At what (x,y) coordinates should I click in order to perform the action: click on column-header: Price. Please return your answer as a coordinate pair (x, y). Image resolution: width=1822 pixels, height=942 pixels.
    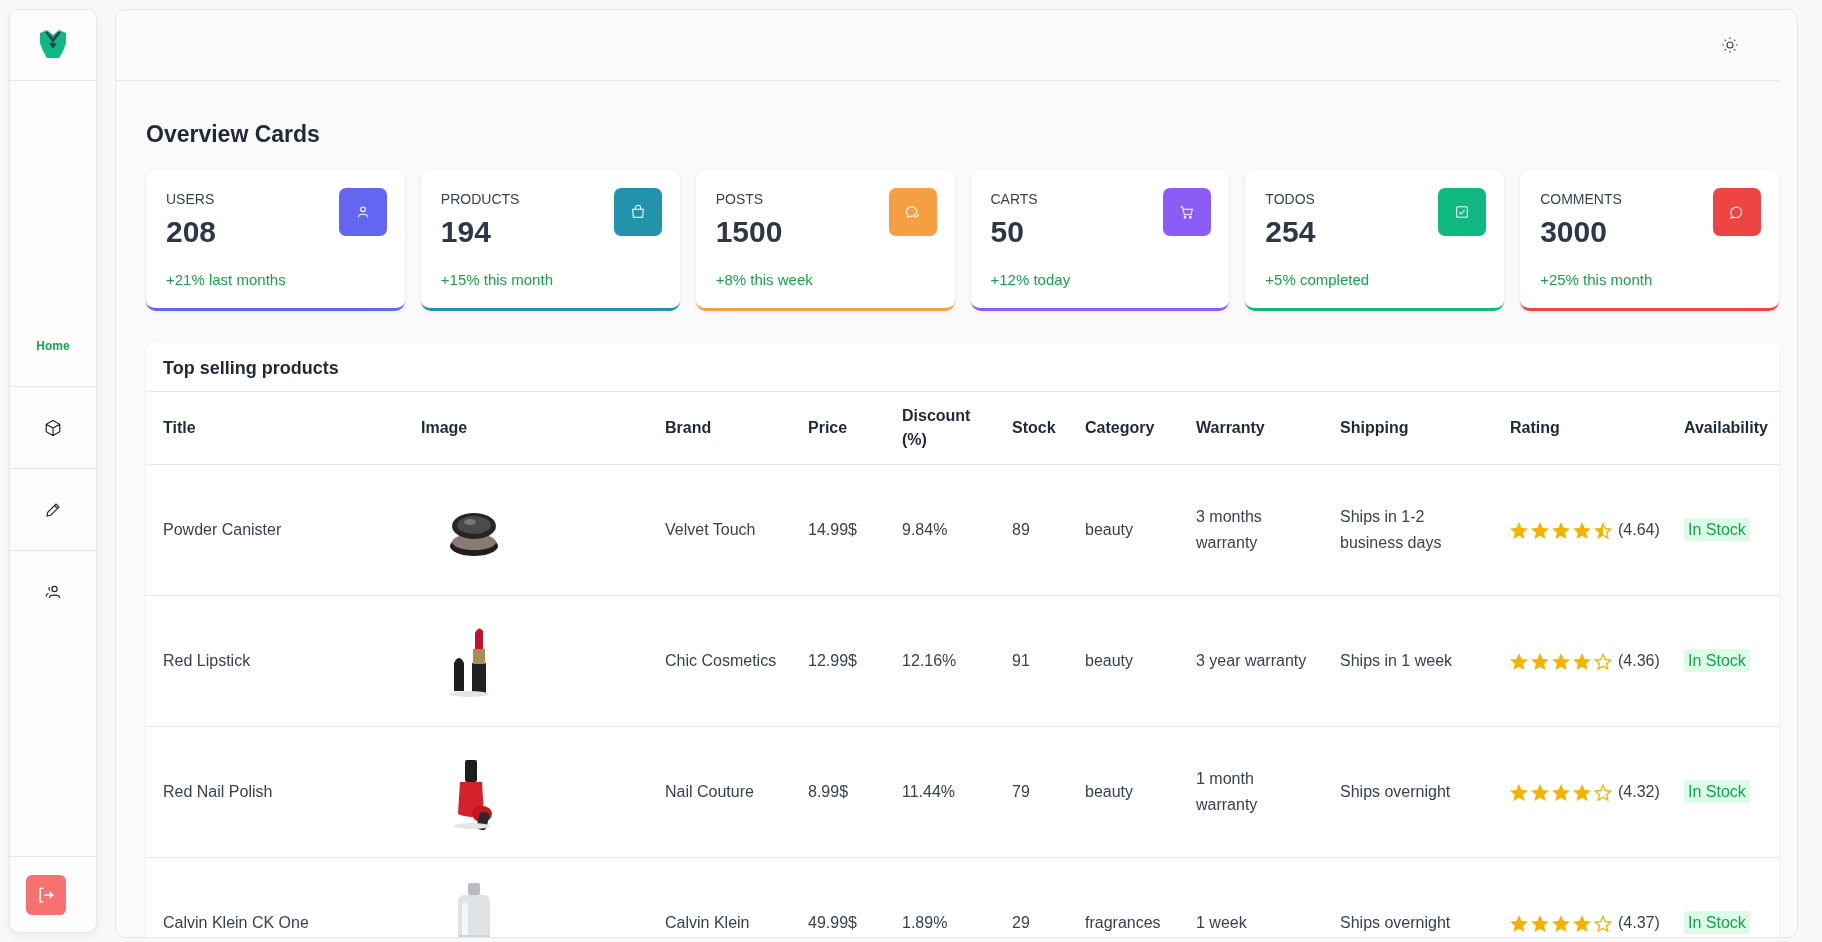
    Looking at the image, I should click on (828, 427).